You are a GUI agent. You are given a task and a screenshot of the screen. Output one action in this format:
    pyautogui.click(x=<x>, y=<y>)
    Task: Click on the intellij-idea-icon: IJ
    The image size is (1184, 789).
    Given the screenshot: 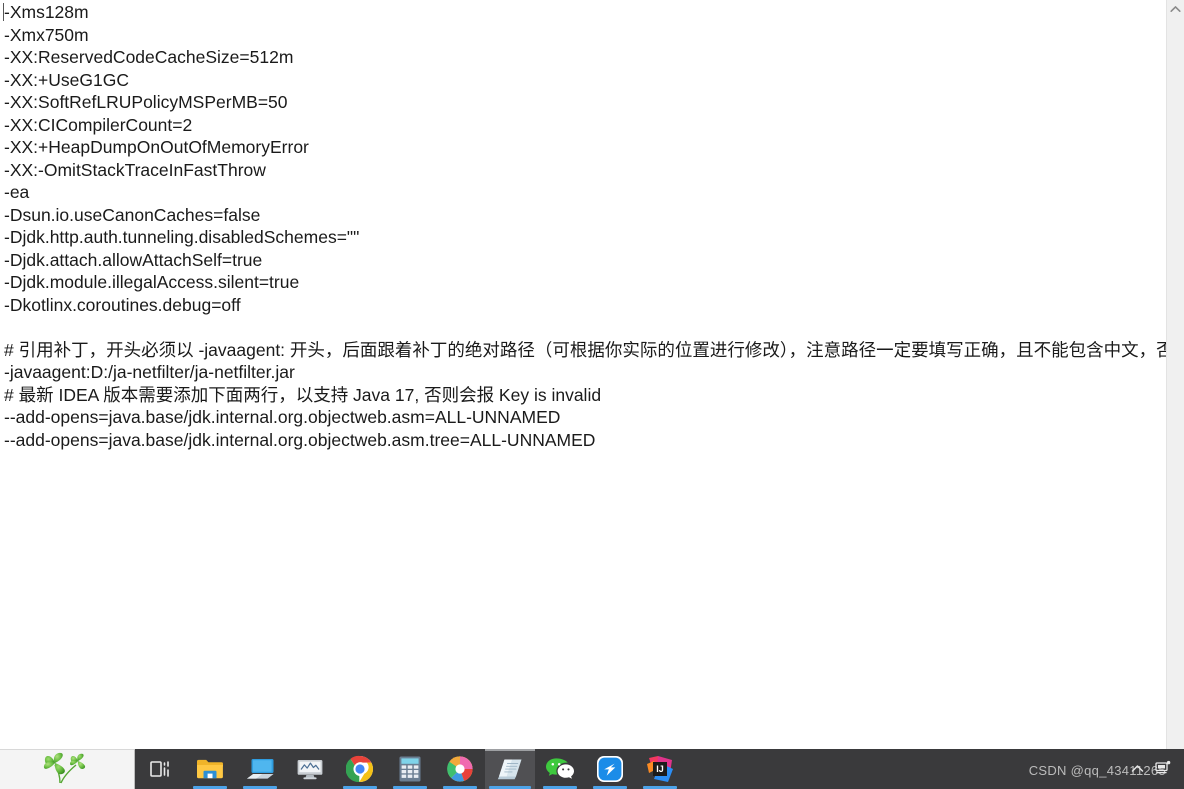 What is the action you would take?
    pyautogui.click(x=660, y=769)
    